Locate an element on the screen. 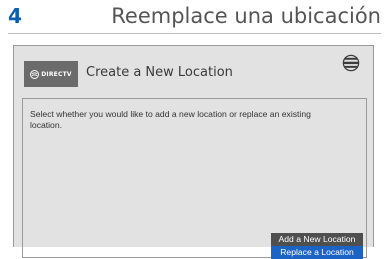 Image resolution: width=389 pixels, height=259 pixels. location-option-list: Add a New Location Replace a Location is located at coordinates (317, 246).